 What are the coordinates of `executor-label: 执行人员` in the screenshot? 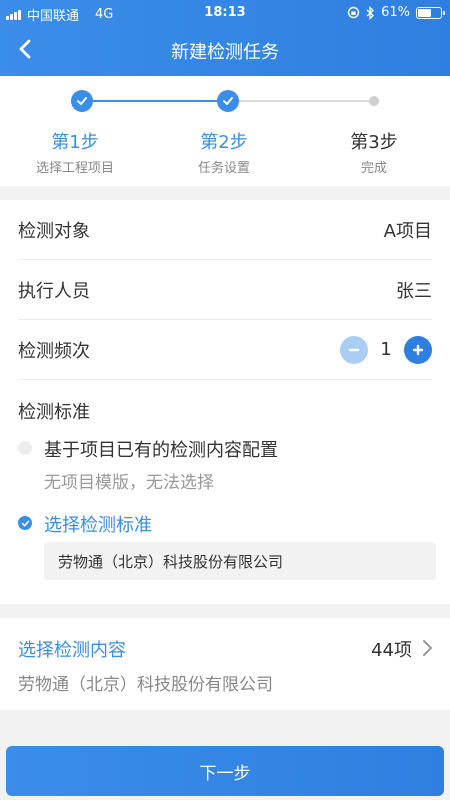 It's located at (54, 291).